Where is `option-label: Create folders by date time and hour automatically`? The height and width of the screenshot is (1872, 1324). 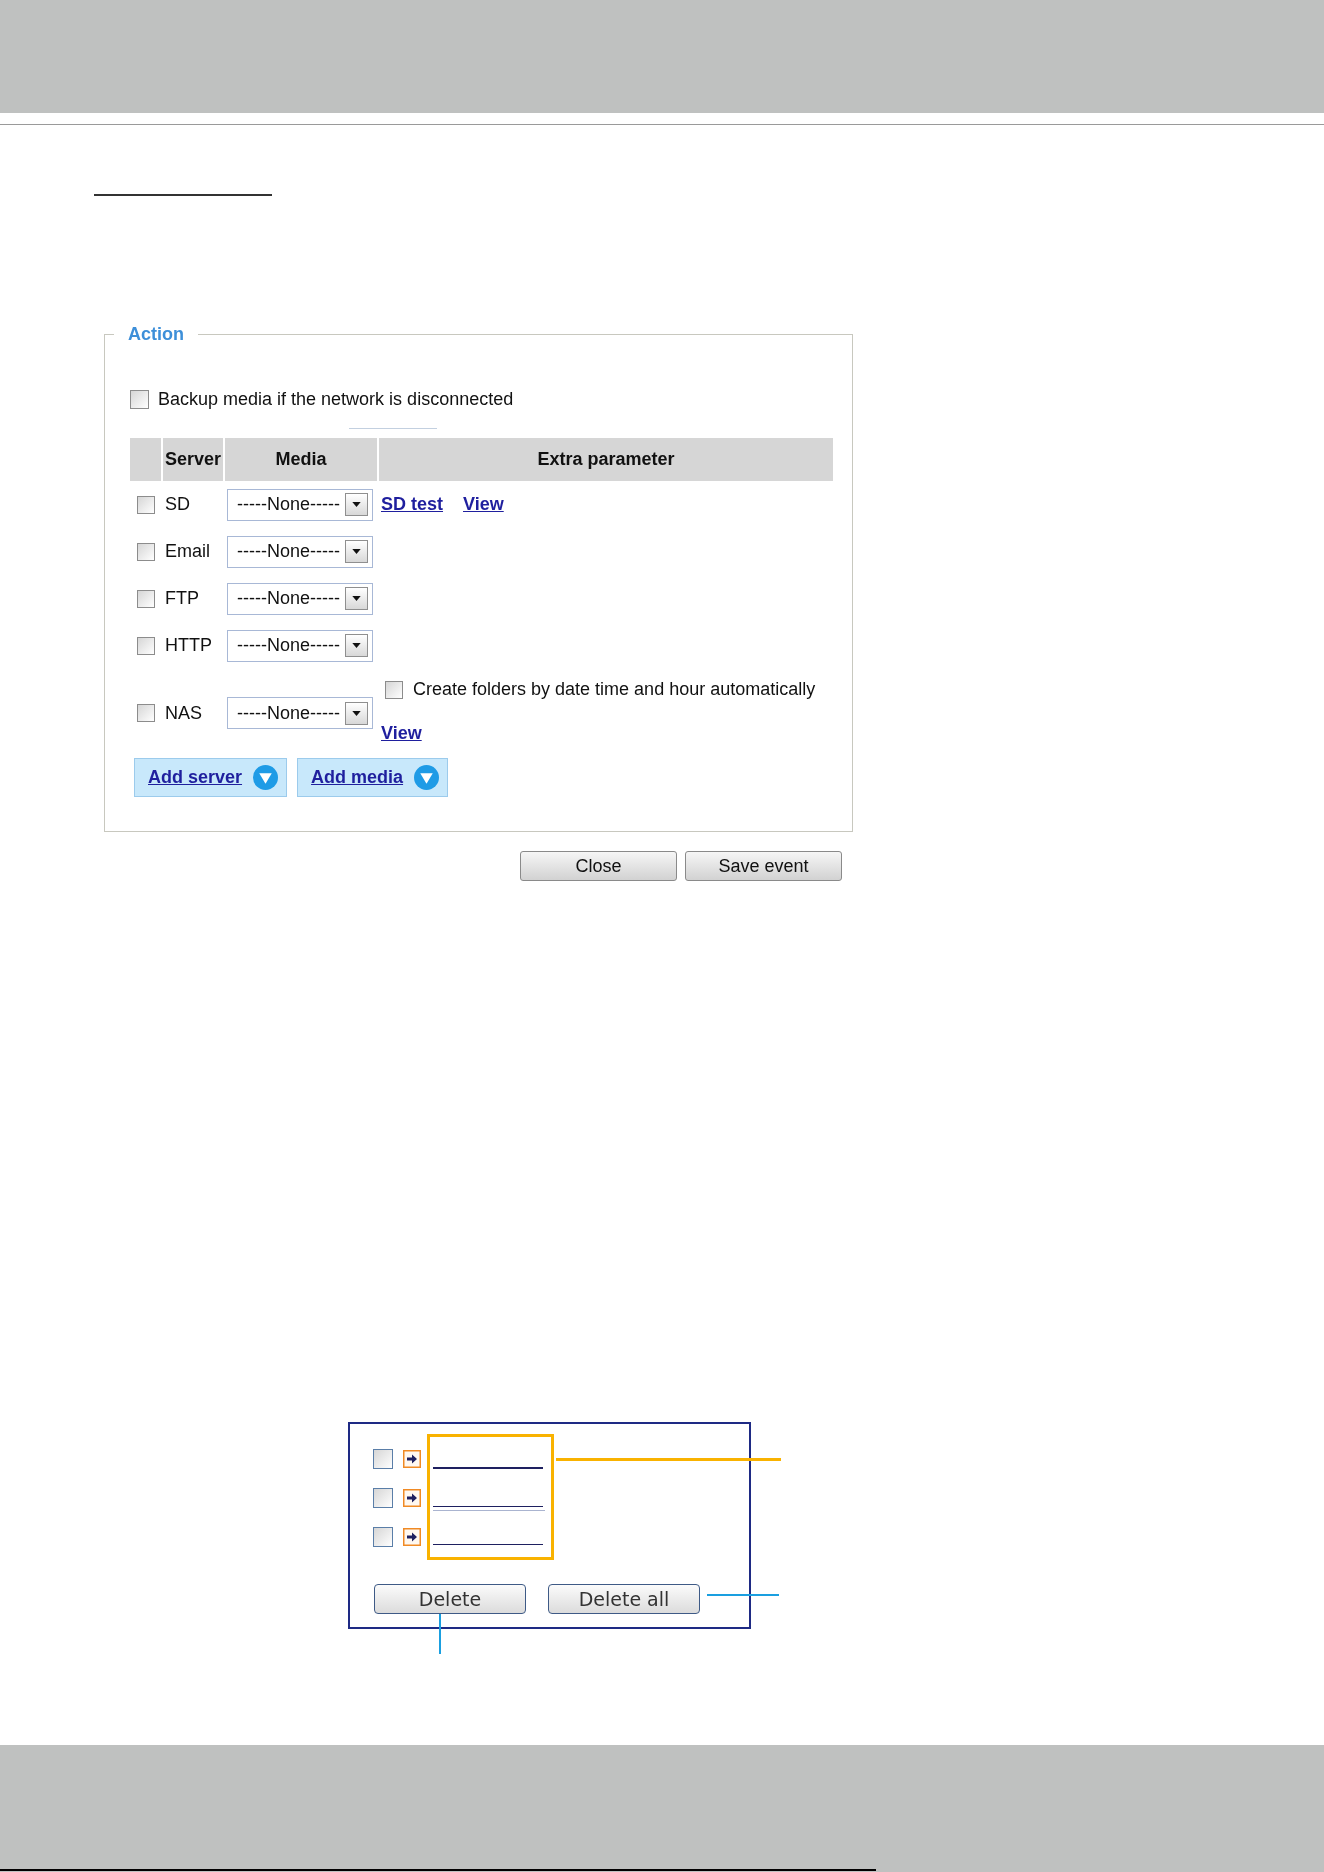 option-label: Create folders by date time and hour automatically is located at coordinates (614, 689).